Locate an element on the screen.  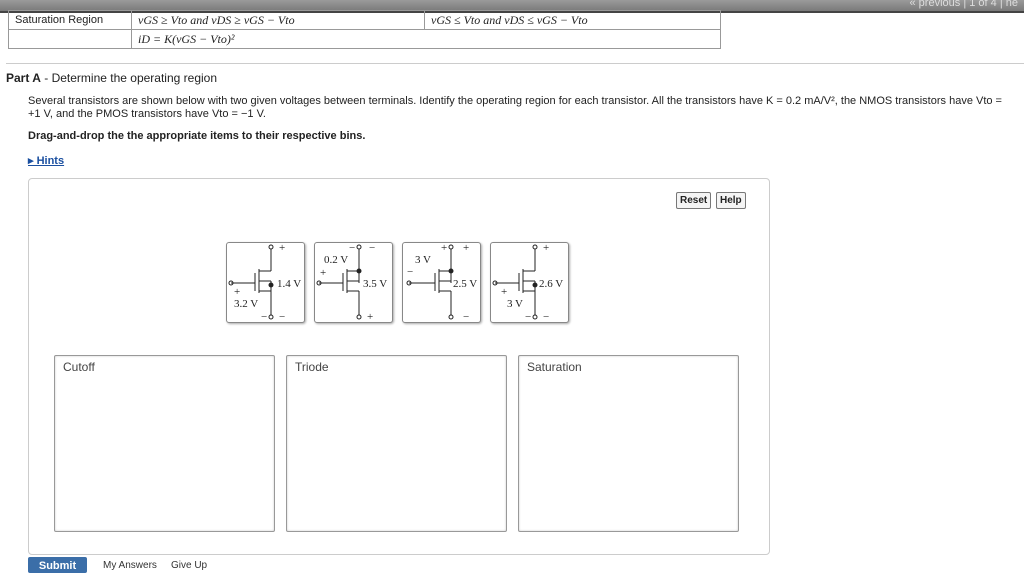
current-equation: iD = K(vGS − Vto)² is located at coordinates (426, 39).